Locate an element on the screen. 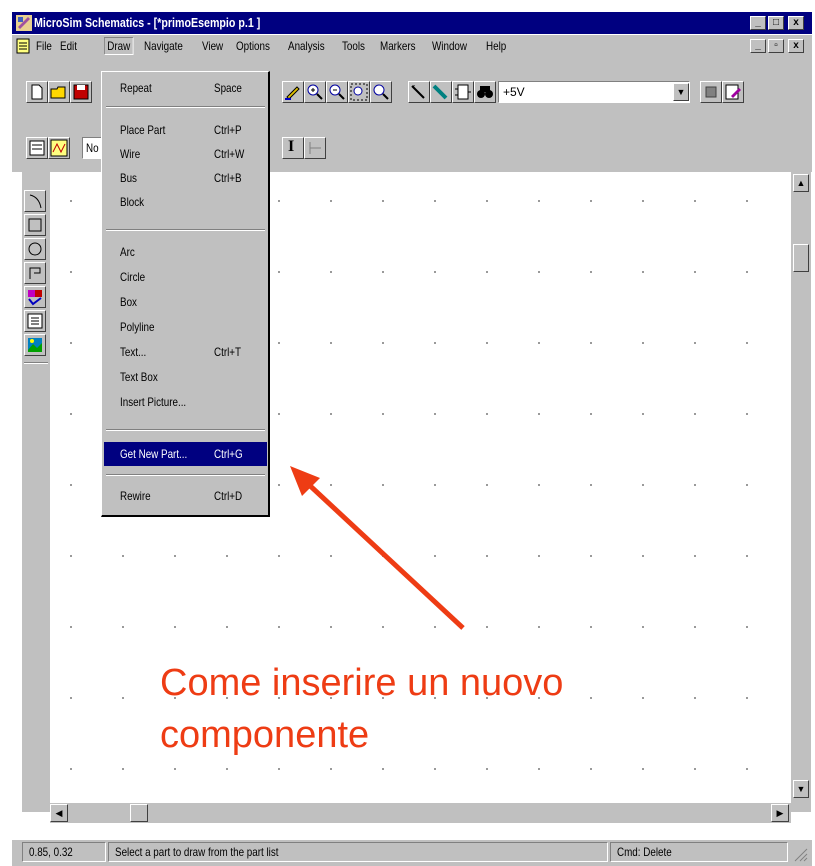  zoom-area-button is located at coordinates (359, 92).